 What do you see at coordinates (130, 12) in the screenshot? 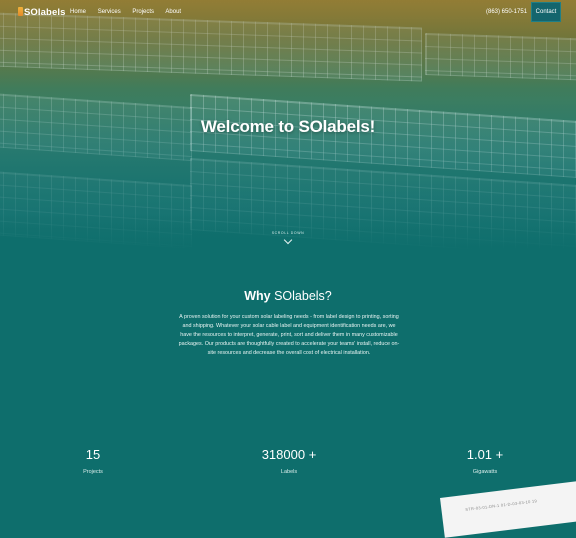
I see `nav-links: Home Services Projects About` at bounding box center [130, 12].